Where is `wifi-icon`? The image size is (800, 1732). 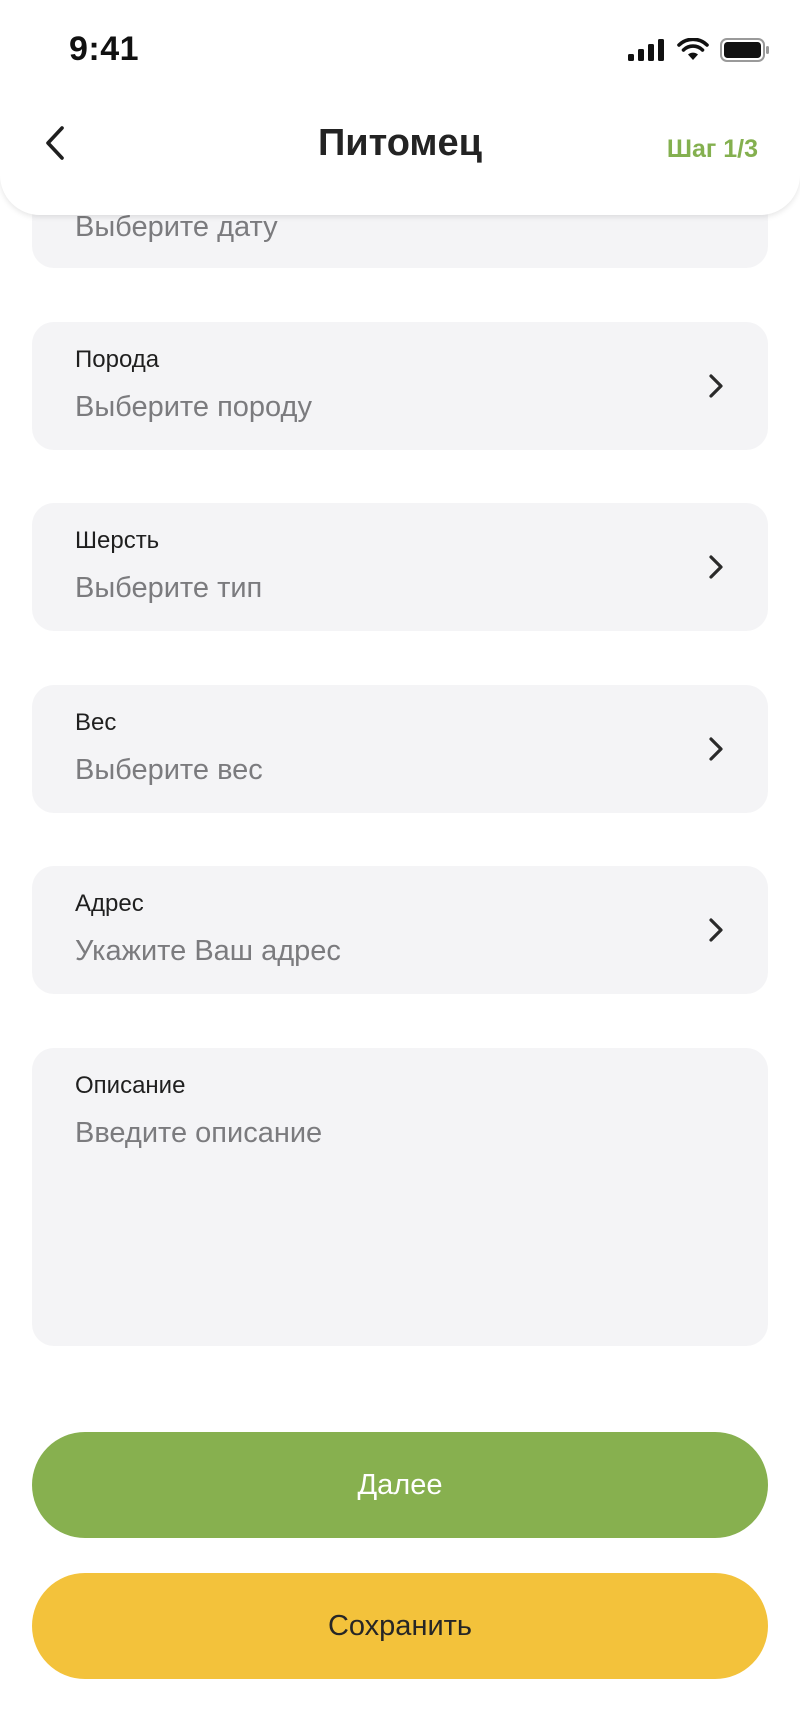 wifi-icon is located at coordinates (693, 50).